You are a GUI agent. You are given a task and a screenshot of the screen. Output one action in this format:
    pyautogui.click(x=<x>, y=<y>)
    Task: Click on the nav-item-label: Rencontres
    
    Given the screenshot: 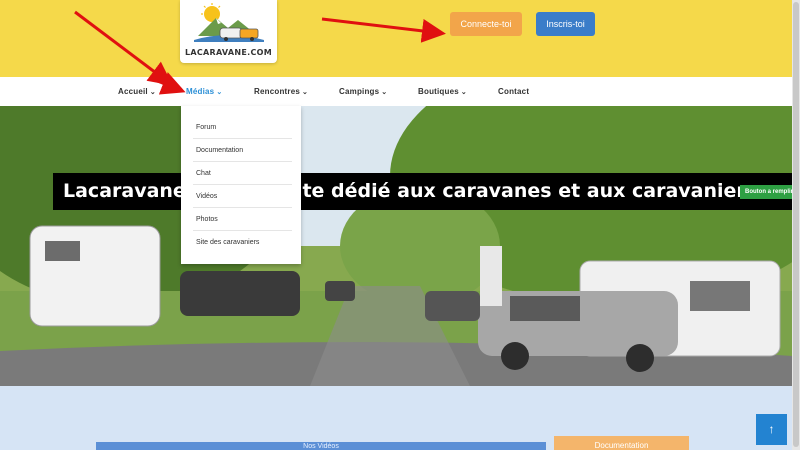 What is the action you would take?
    pyautogui.click(x=277, y=91)
    